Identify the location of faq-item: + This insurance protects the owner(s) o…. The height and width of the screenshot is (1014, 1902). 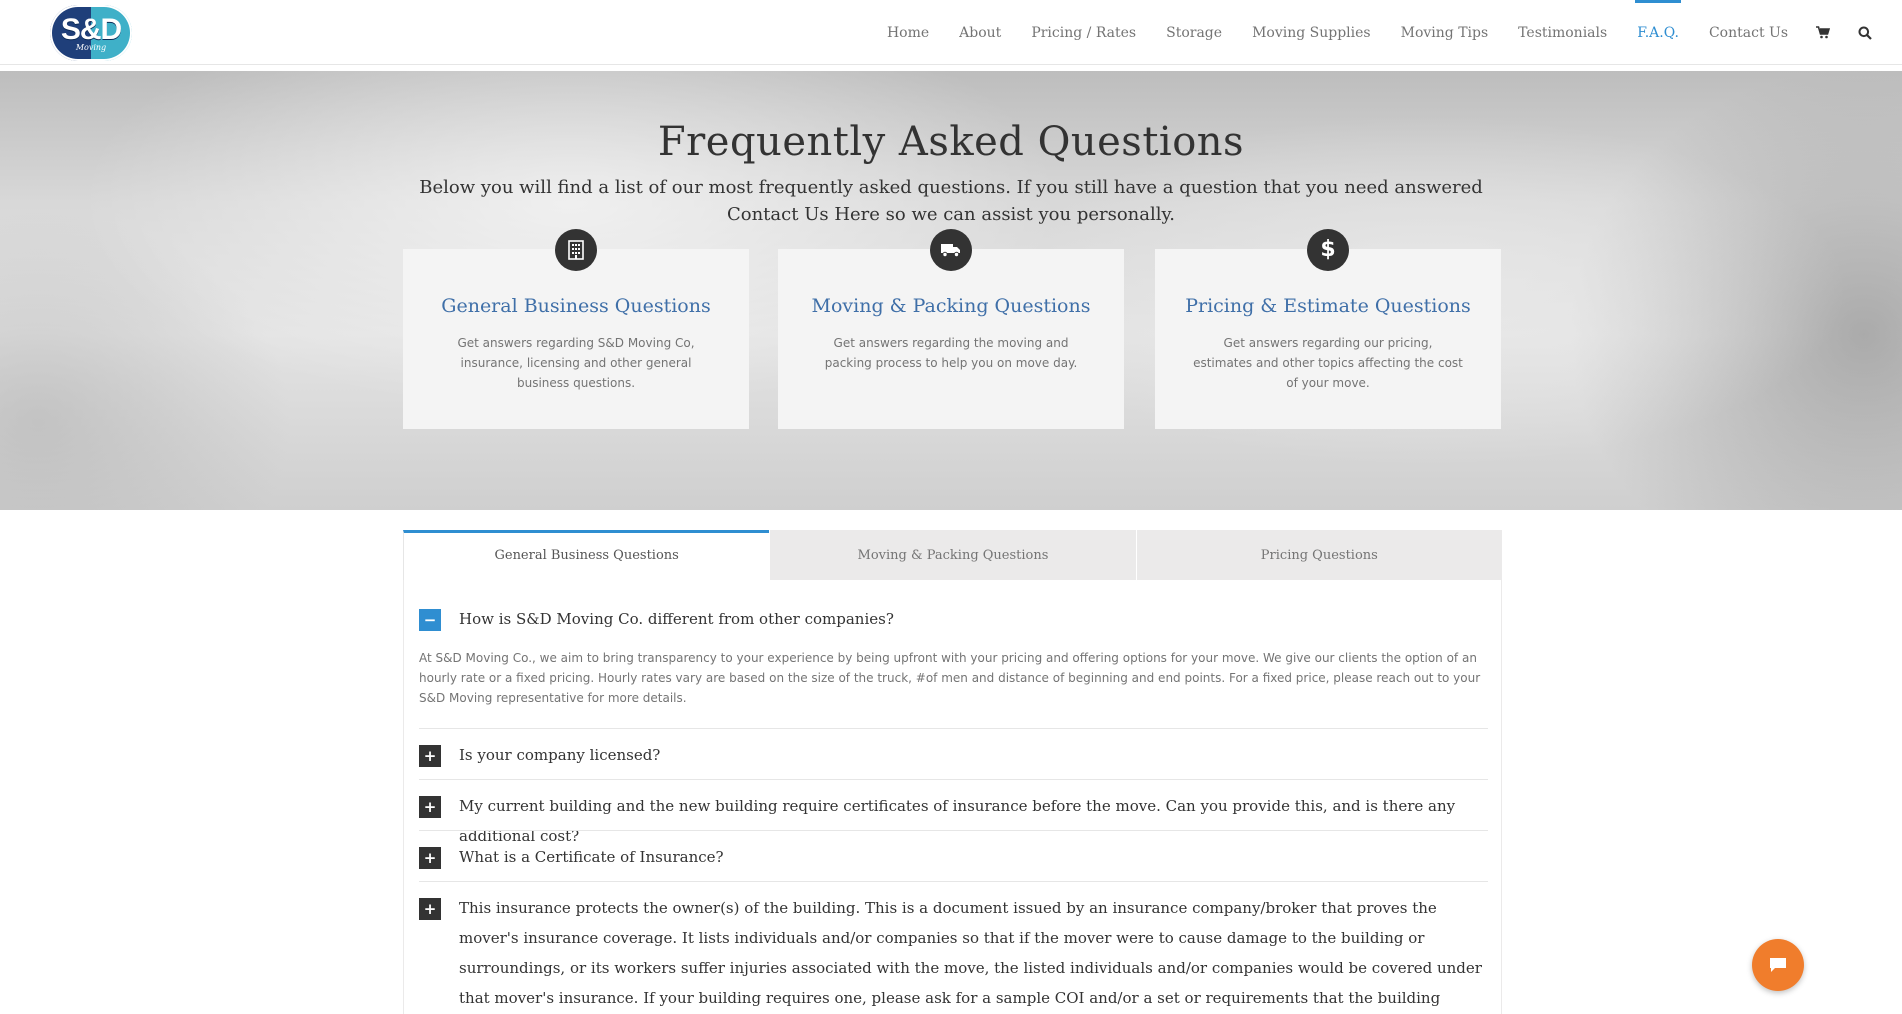
(953, 955).